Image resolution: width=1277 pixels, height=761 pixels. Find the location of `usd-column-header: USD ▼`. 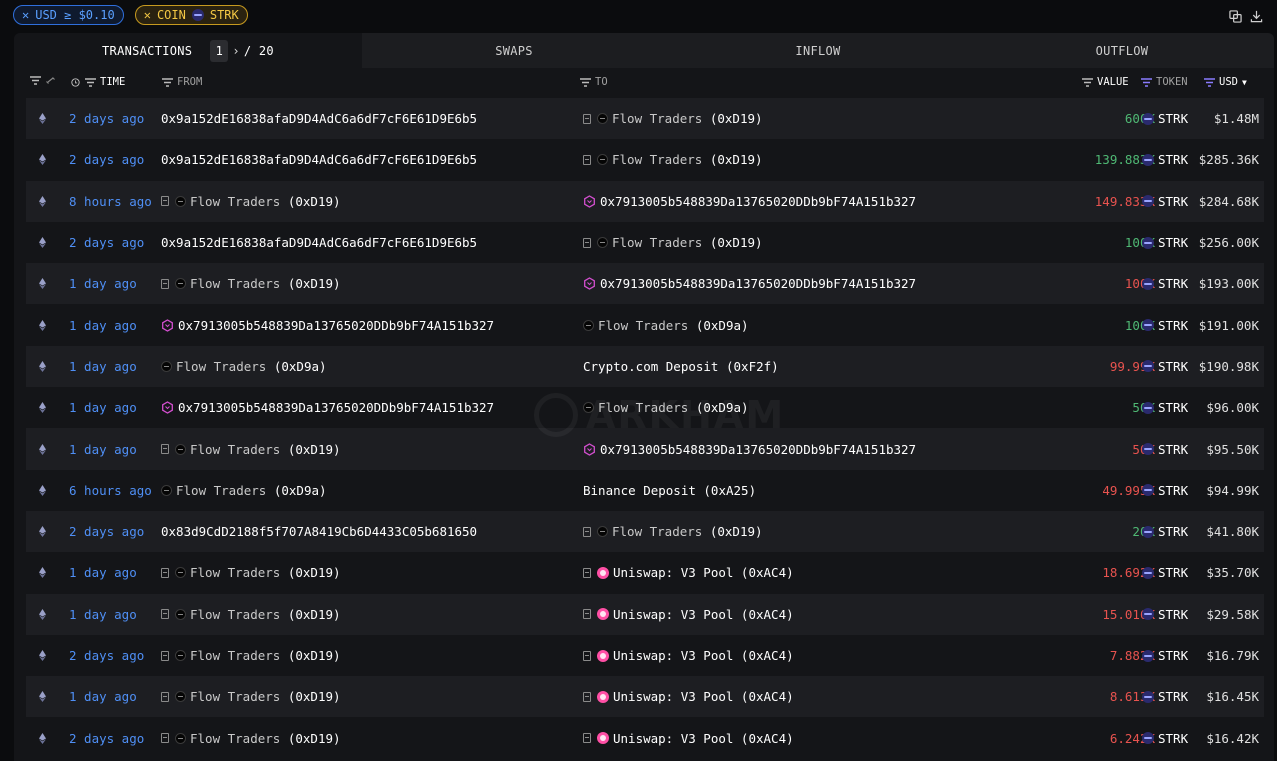

usd-column-header: USD ▼ is located at coordinates (1225, 82).